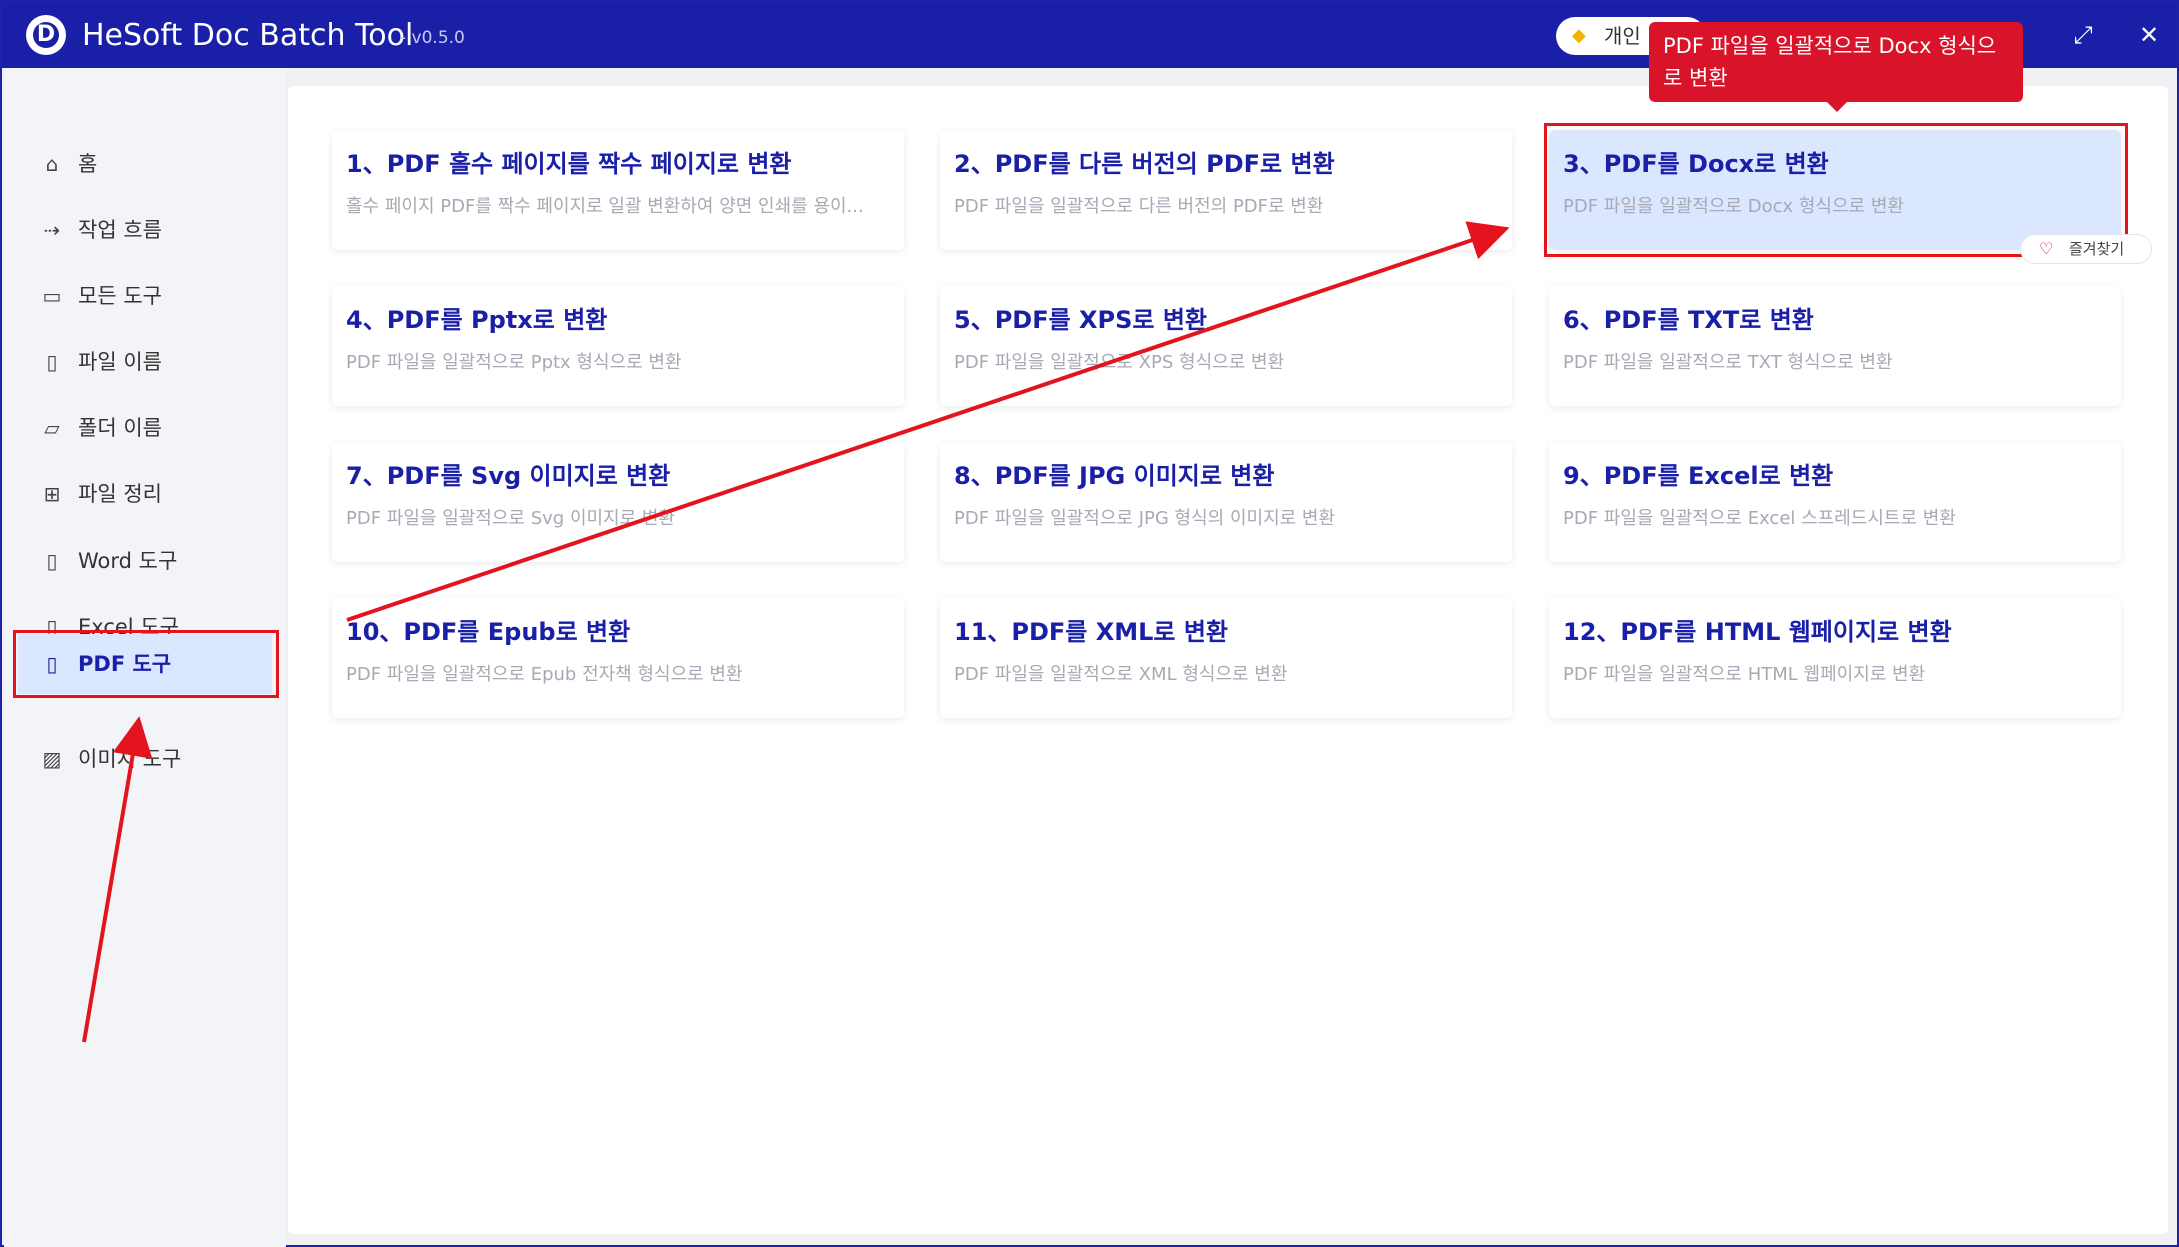 The height and width of the screenshot is (1247, 2179). Describe the element at coordinates (117, 879) in the screenshot. I see `arrow-to-pdf-tools` at that location.